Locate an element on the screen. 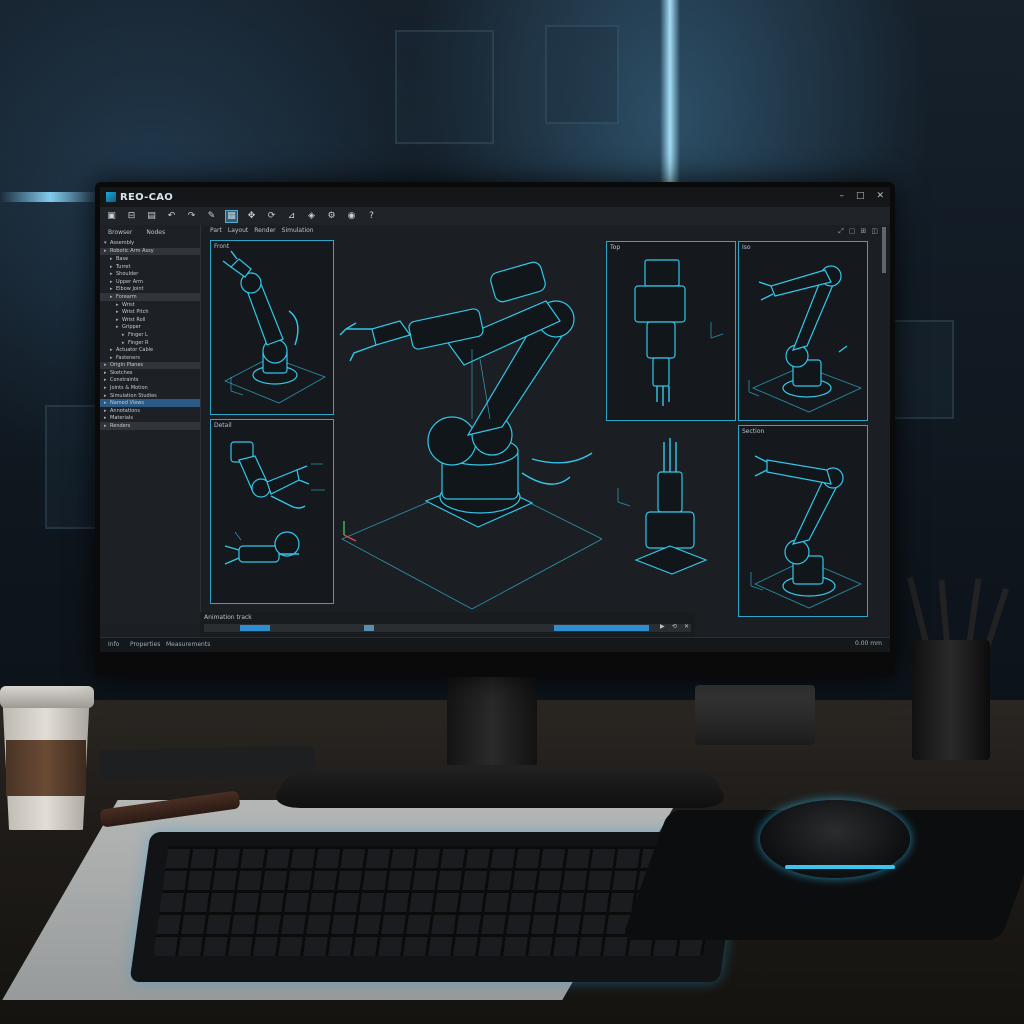 The height and width of the screenshot is (1024, 1024). tree-item: ▸ Annotations is located at coordinates (150, 411).